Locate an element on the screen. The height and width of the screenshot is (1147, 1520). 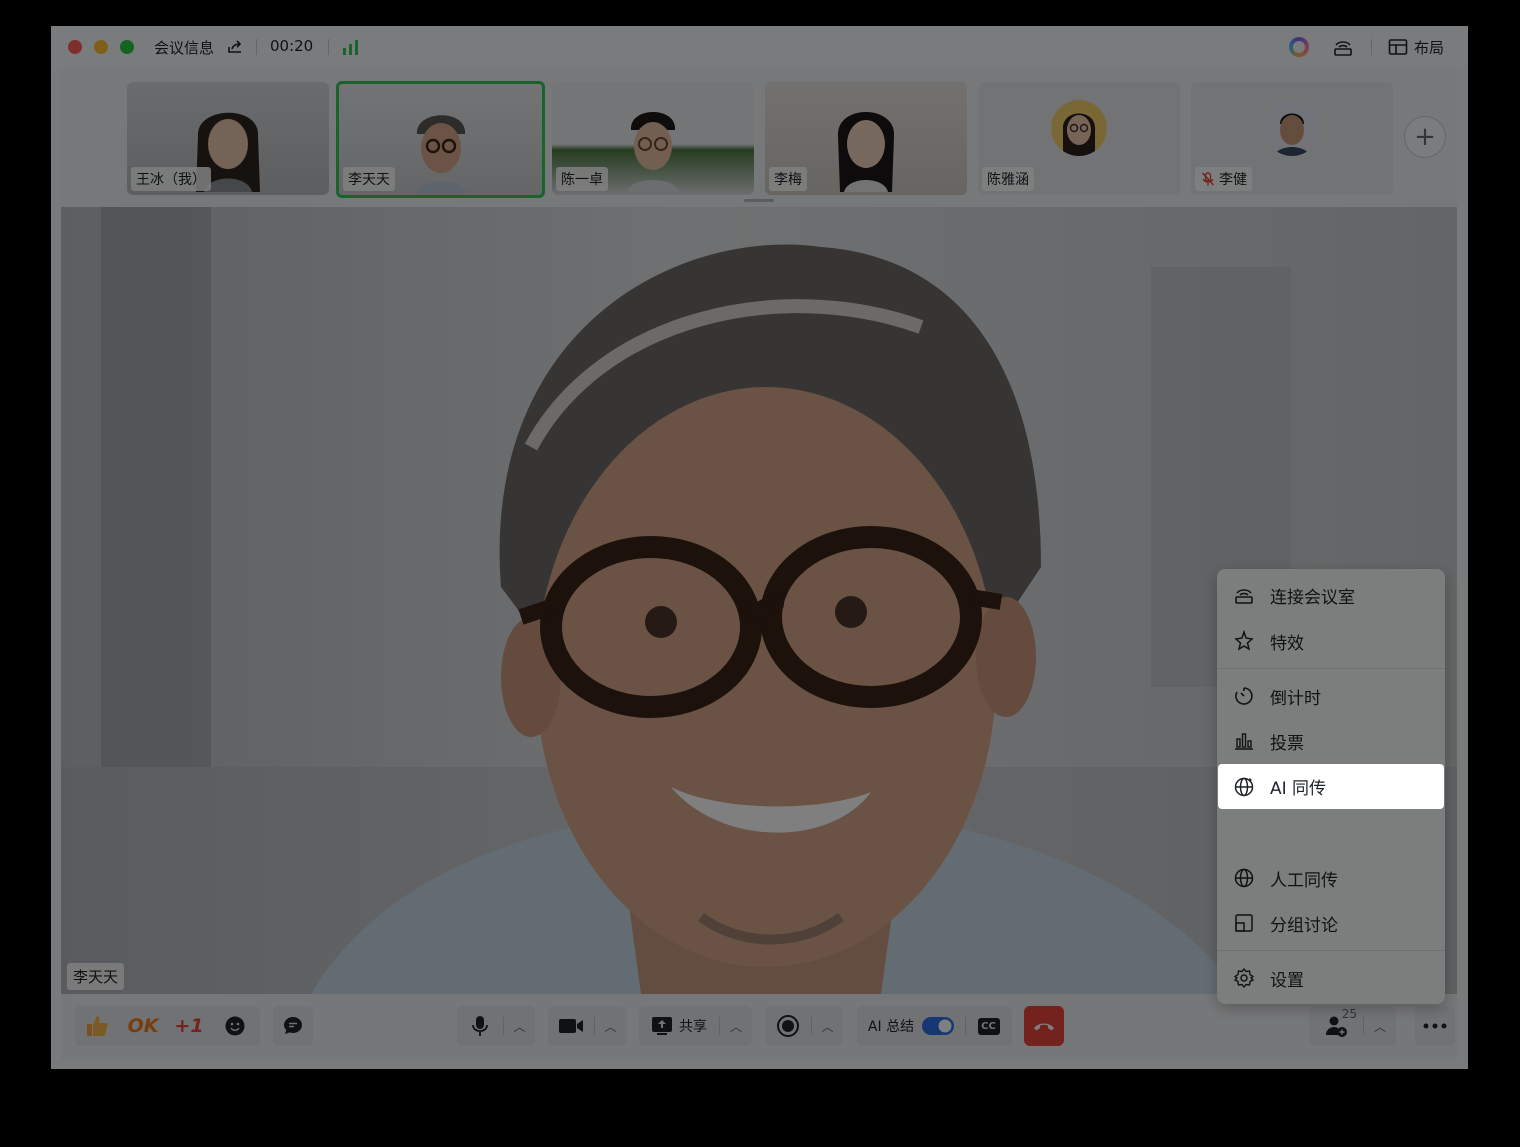
share-label: 共享 is located at coordinates (693, 1027).